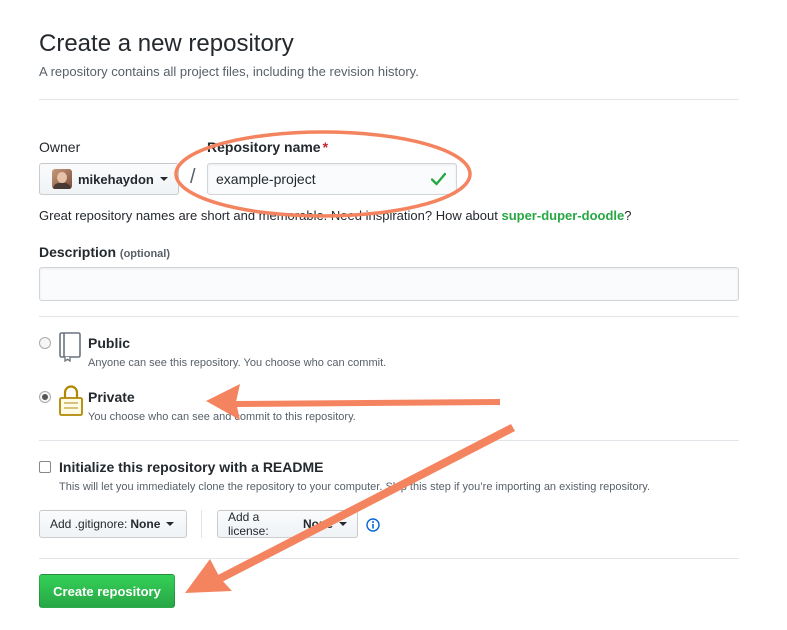 Image resolution: width=787 pixels, height=630 pixels. I want to click on owner-label: Owner, so click(60, 147).